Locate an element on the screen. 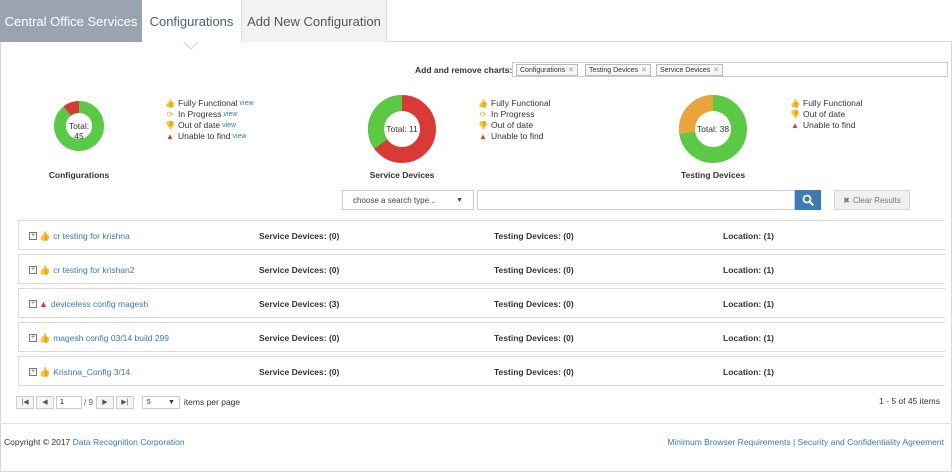  page-size-select: 5 ▼ is located at coordinates (160, 402).